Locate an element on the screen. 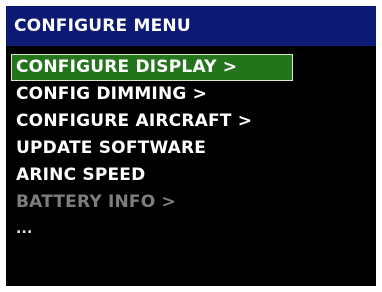 The width and height of the screenshot is (382, 292). menu-item-battery-info: BATTERY INFO > is located at coordinates (96, 202).